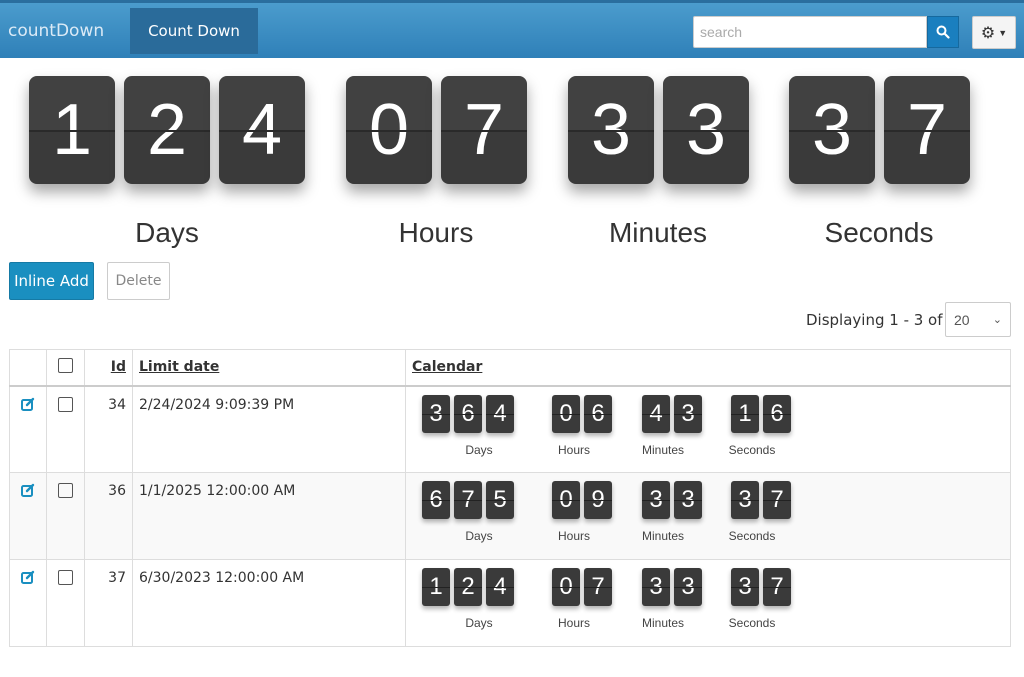 The image size is (1024, 677). What do you see at coordinates (745, 413) in the screenshot?
I see `seconds-digit: 1` at bounding box center [745, 413].